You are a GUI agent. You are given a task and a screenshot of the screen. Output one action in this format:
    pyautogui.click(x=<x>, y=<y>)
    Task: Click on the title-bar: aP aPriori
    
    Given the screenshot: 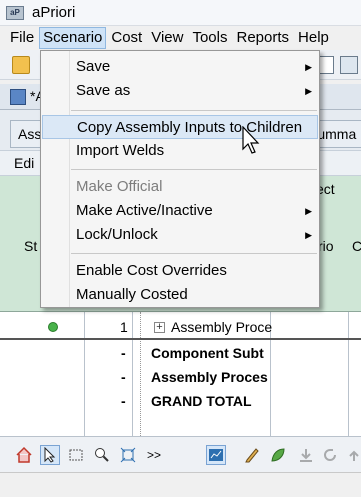 What is the action you would take?
    pyautogui.click(x=180, y=13)
    